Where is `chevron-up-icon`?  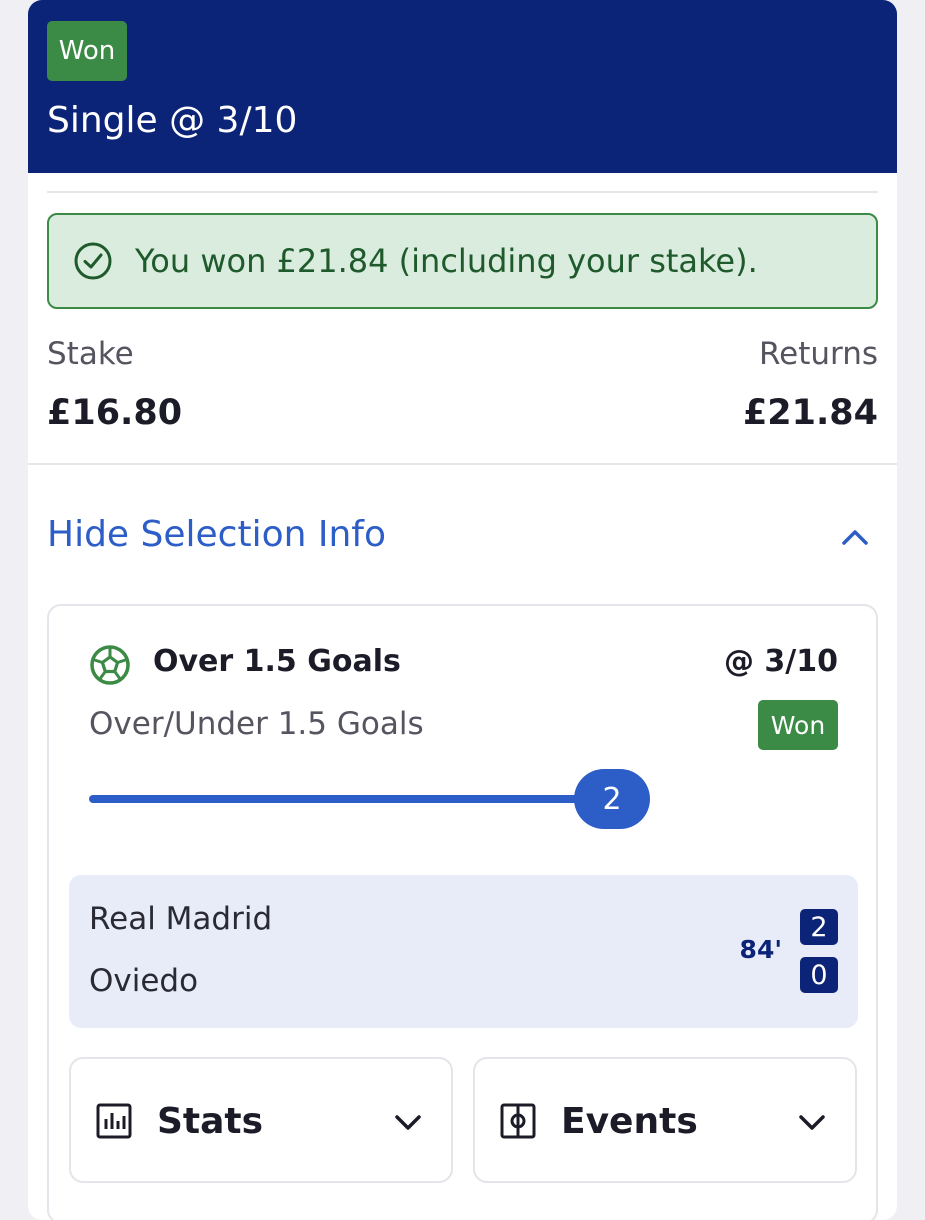
chevron-up-icon is located at coordinates (855, 538).